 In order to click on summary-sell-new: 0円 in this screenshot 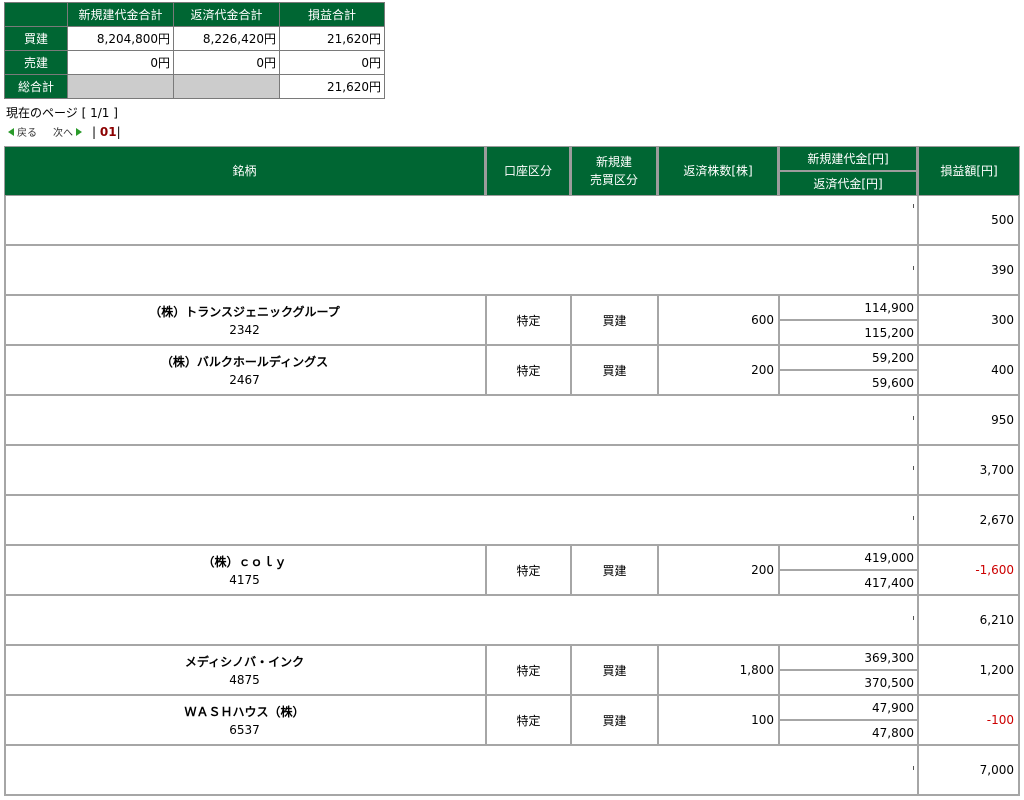, I will do `click(120, 62)`.